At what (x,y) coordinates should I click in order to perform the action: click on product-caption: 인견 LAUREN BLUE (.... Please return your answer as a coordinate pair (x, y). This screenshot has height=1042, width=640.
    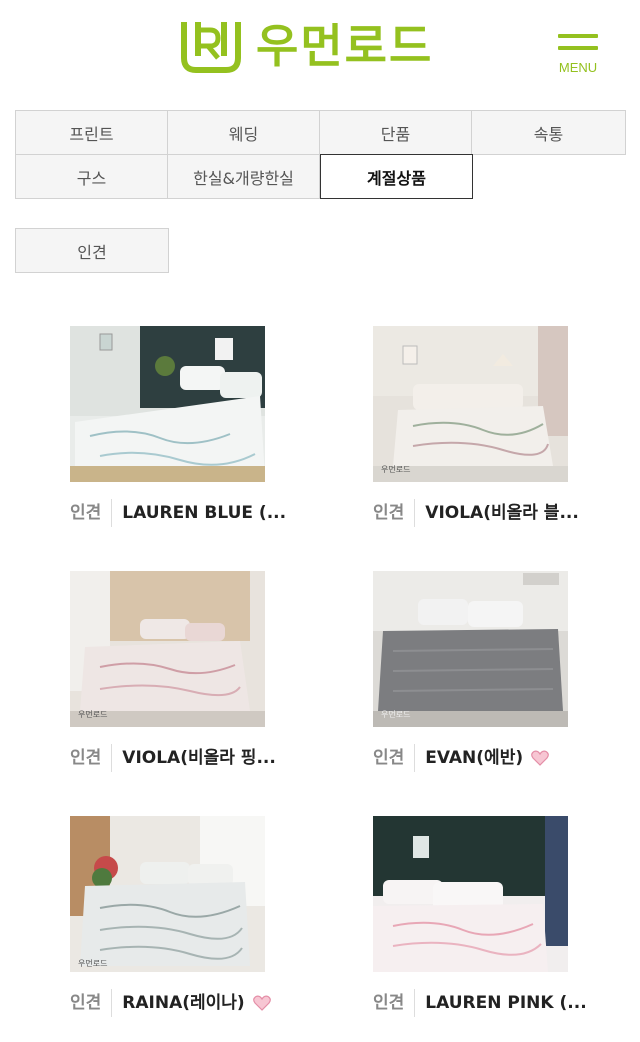
    Looking at the image, I should click on (190, 513).